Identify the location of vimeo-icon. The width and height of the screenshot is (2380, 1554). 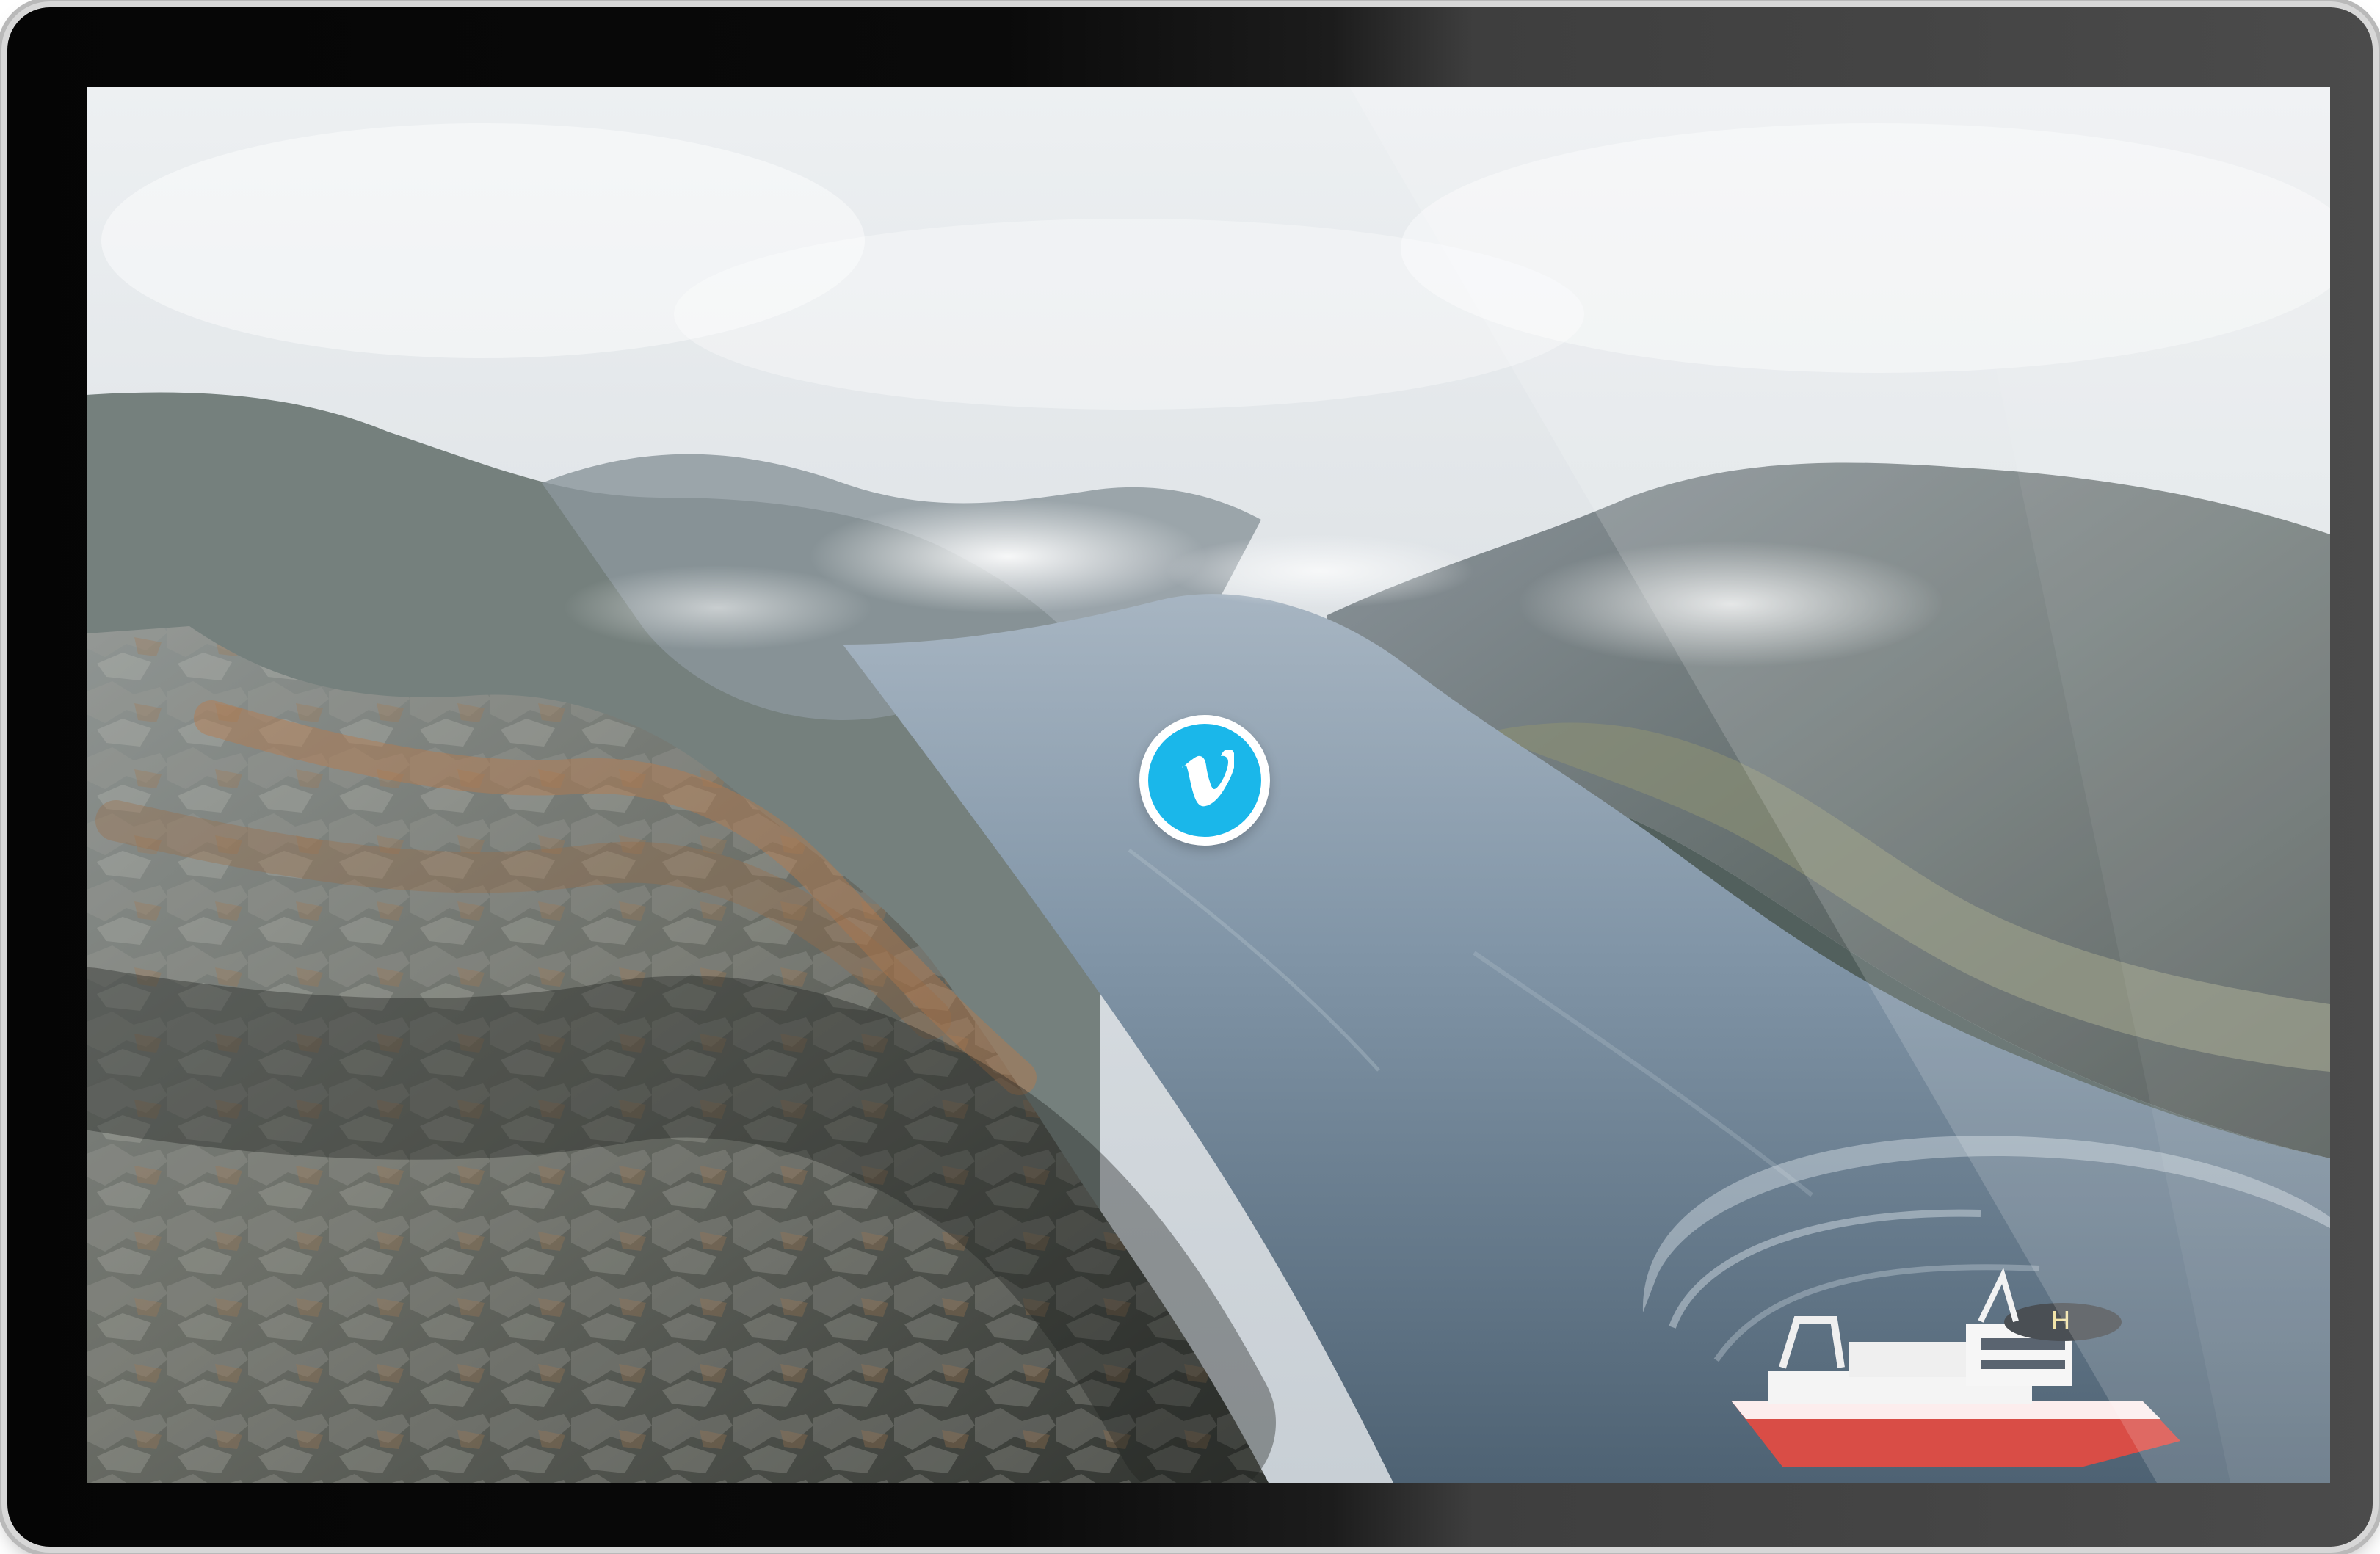
(1208, 779).